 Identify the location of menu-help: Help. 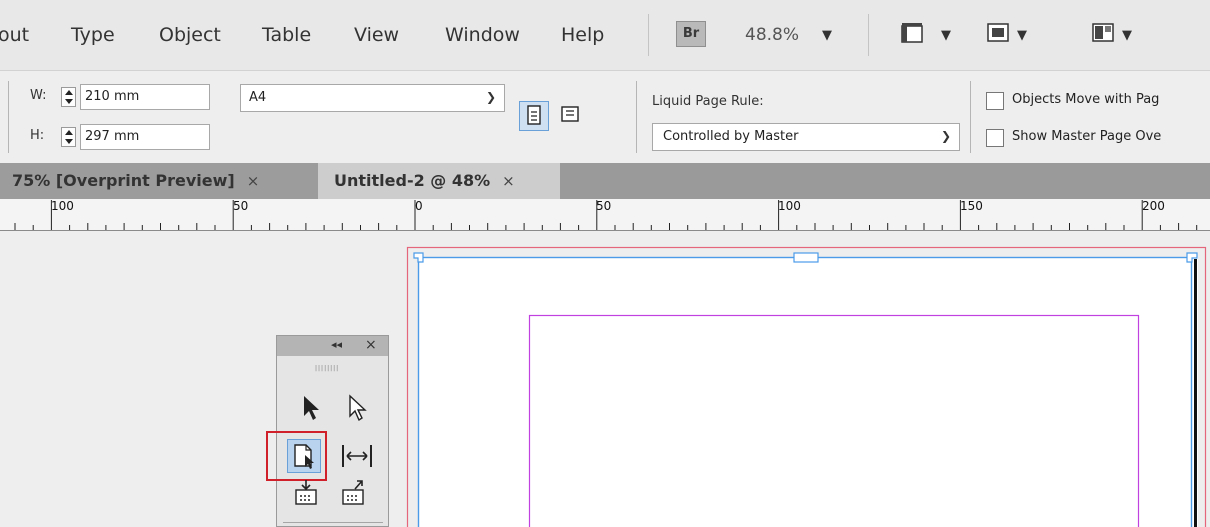
(582, 35).